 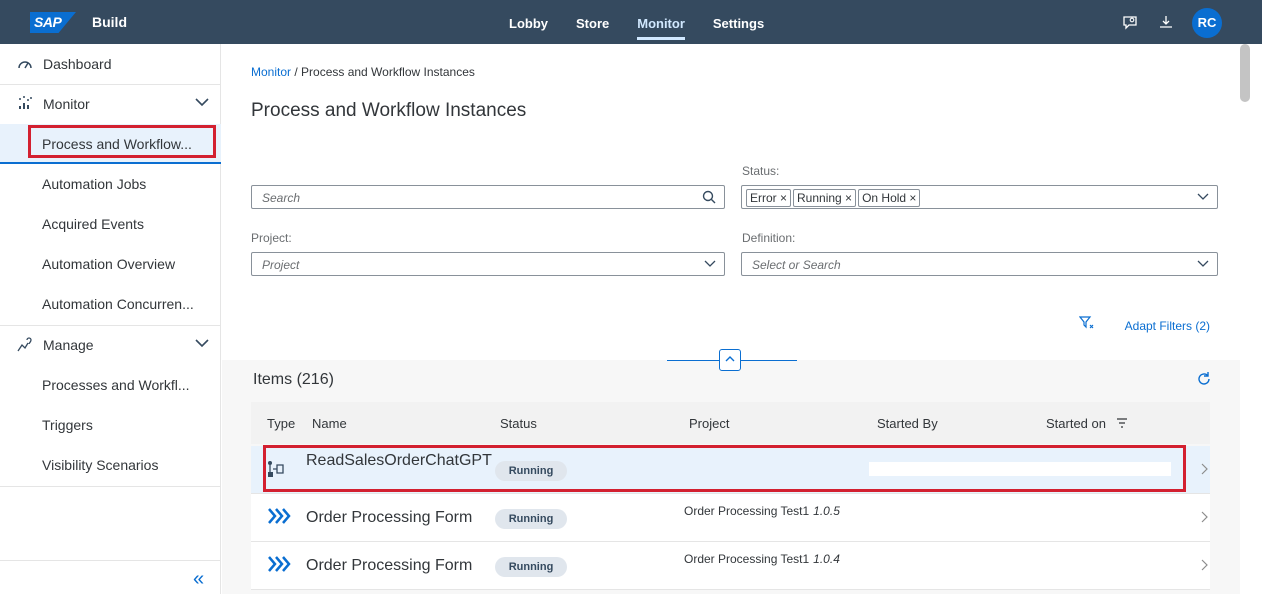 What do you see at coordinates (1087, 423) in the screenshot?
I see `column-started-on: Started on` at bounding box center [1087, 423].